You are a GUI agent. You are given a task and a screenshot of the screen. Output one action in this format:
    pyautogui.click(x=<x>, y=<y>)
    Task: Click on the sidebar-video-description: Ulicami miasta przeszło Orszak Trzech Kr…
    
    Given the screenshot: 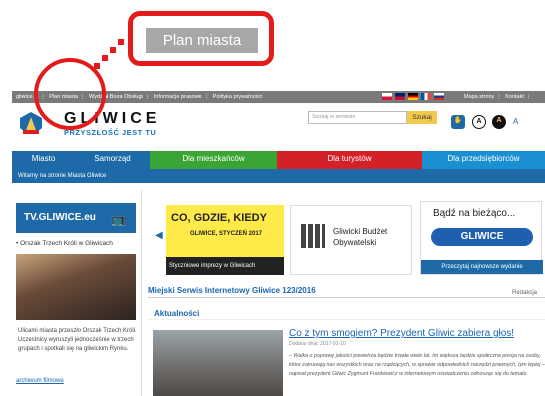 What is the action you would take?
    pyautogui.click(x=77, y=340)
    